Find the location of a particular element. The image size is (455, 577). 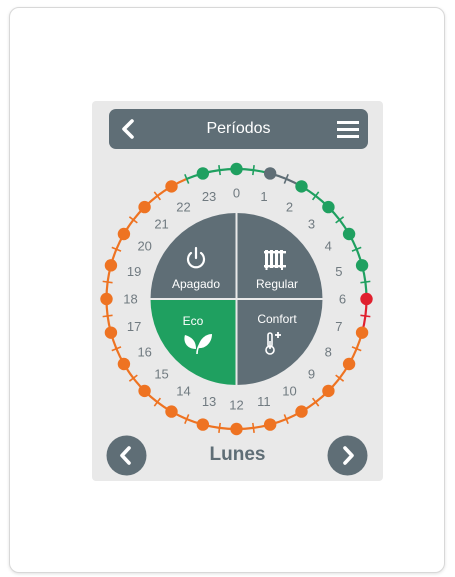

hour-label: 2 is located at coordinates (289, 207).